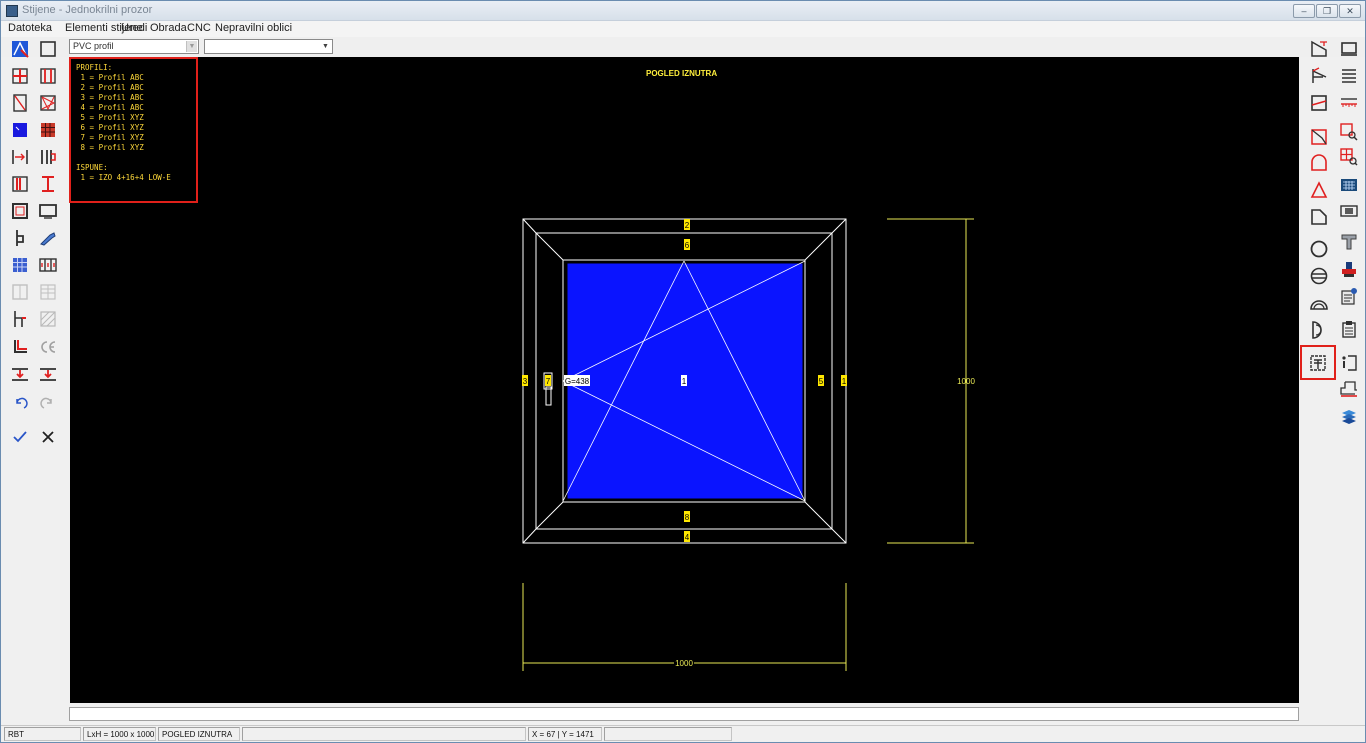  Describe the element at coordinates (1349, 103) in the screenshot. I see `ruler-icon` at that location.